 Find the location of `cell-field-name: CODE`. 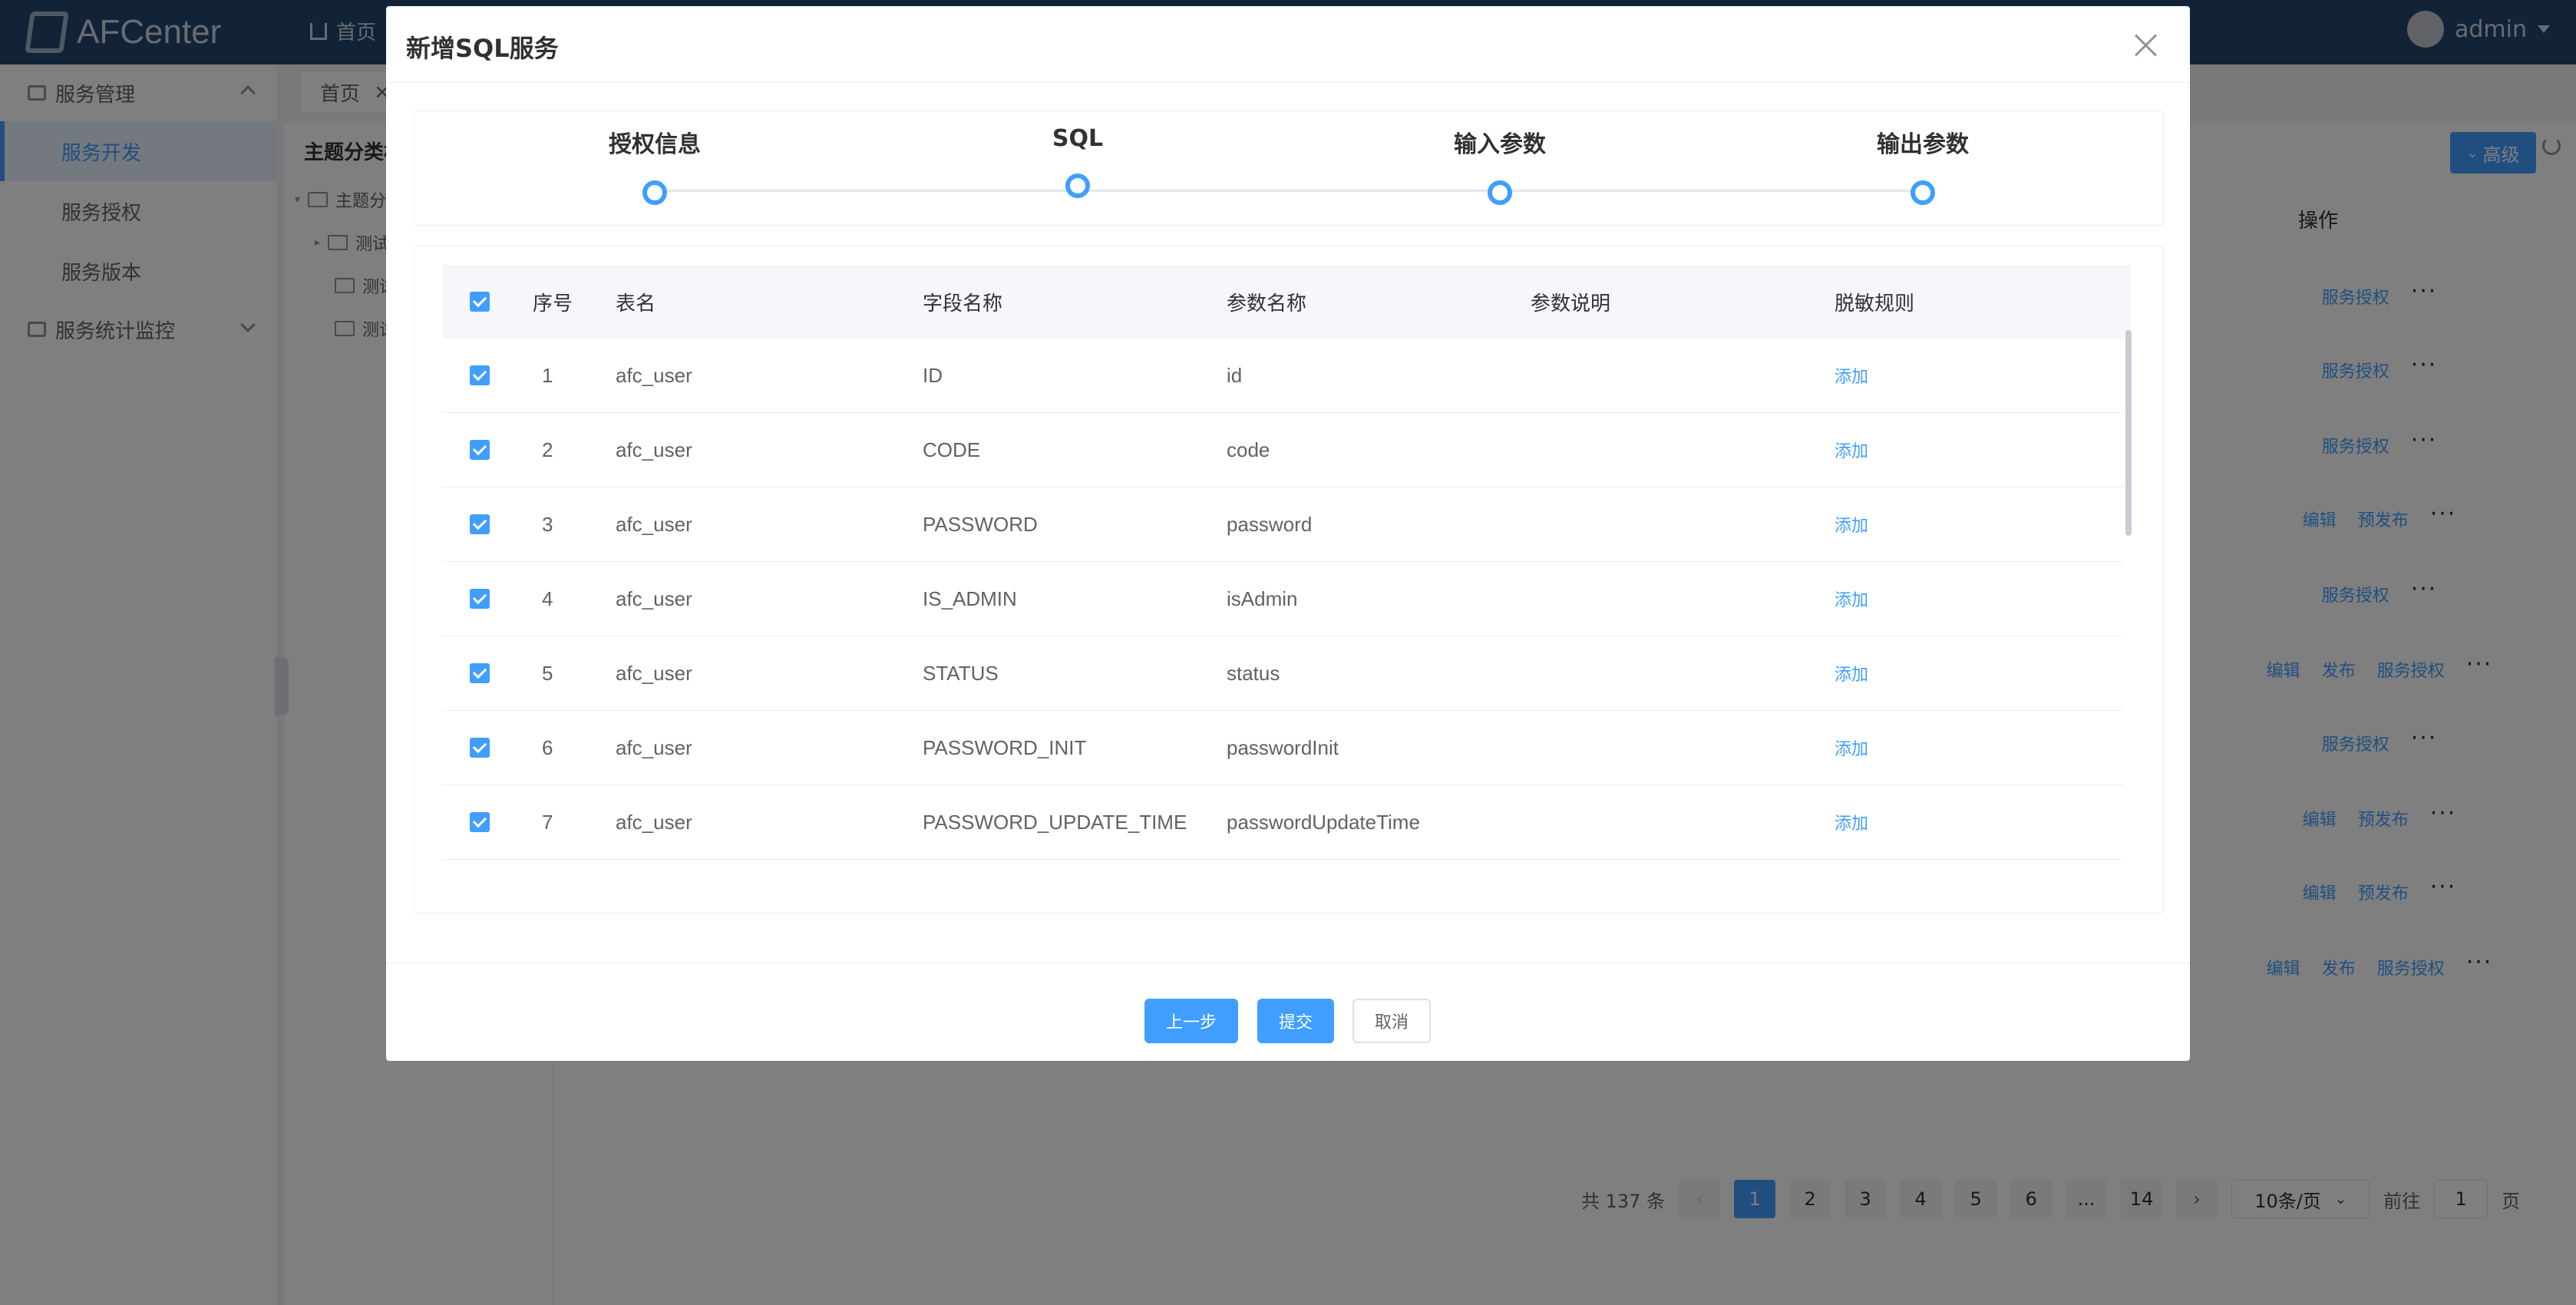

cell-field-name: CODE is located at coordinates (952, 449).